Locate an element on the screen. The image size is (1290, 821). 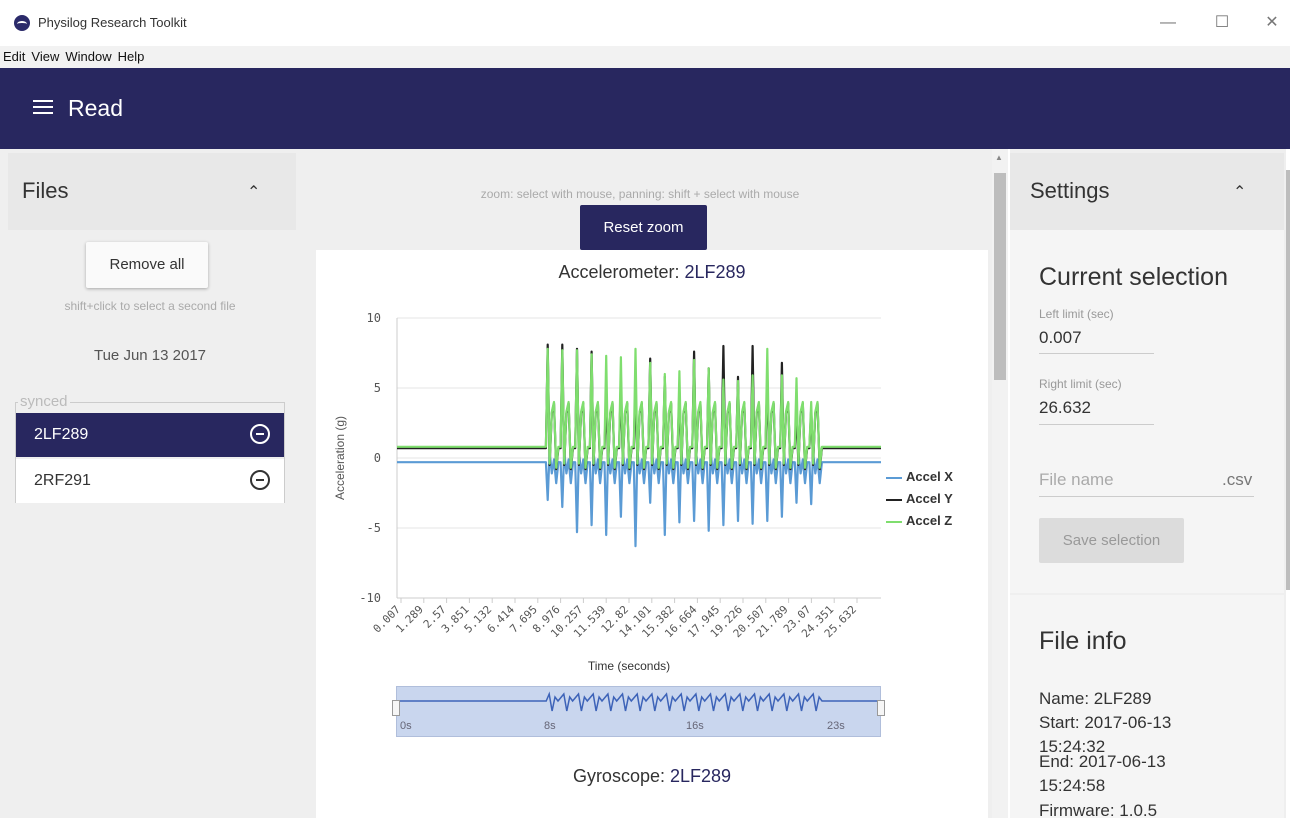
file-info-line: Name: 2LF289 is located at coordinates (1095, 698).